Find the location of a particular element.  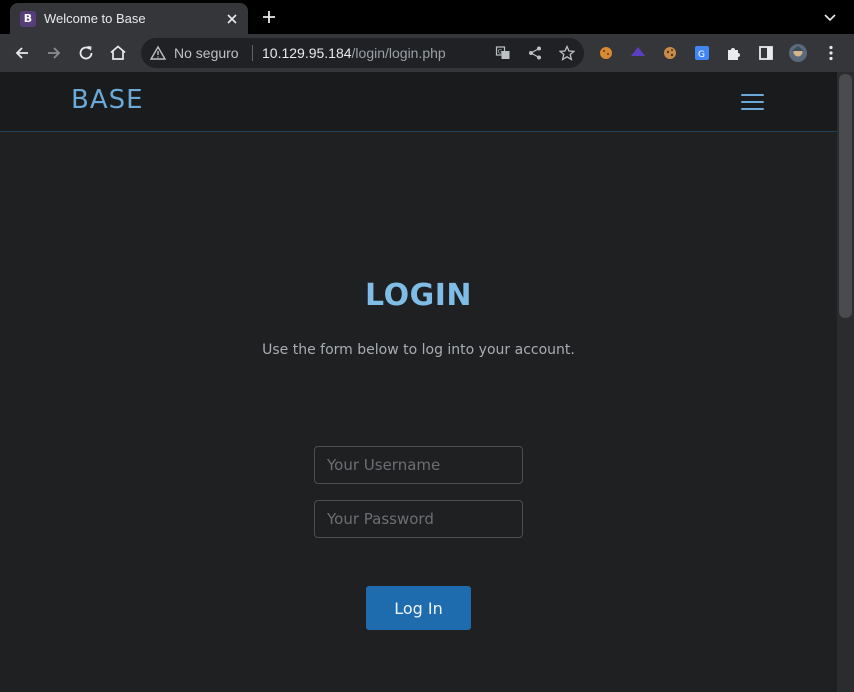

scrollbar is located at coordinates (845, 382).